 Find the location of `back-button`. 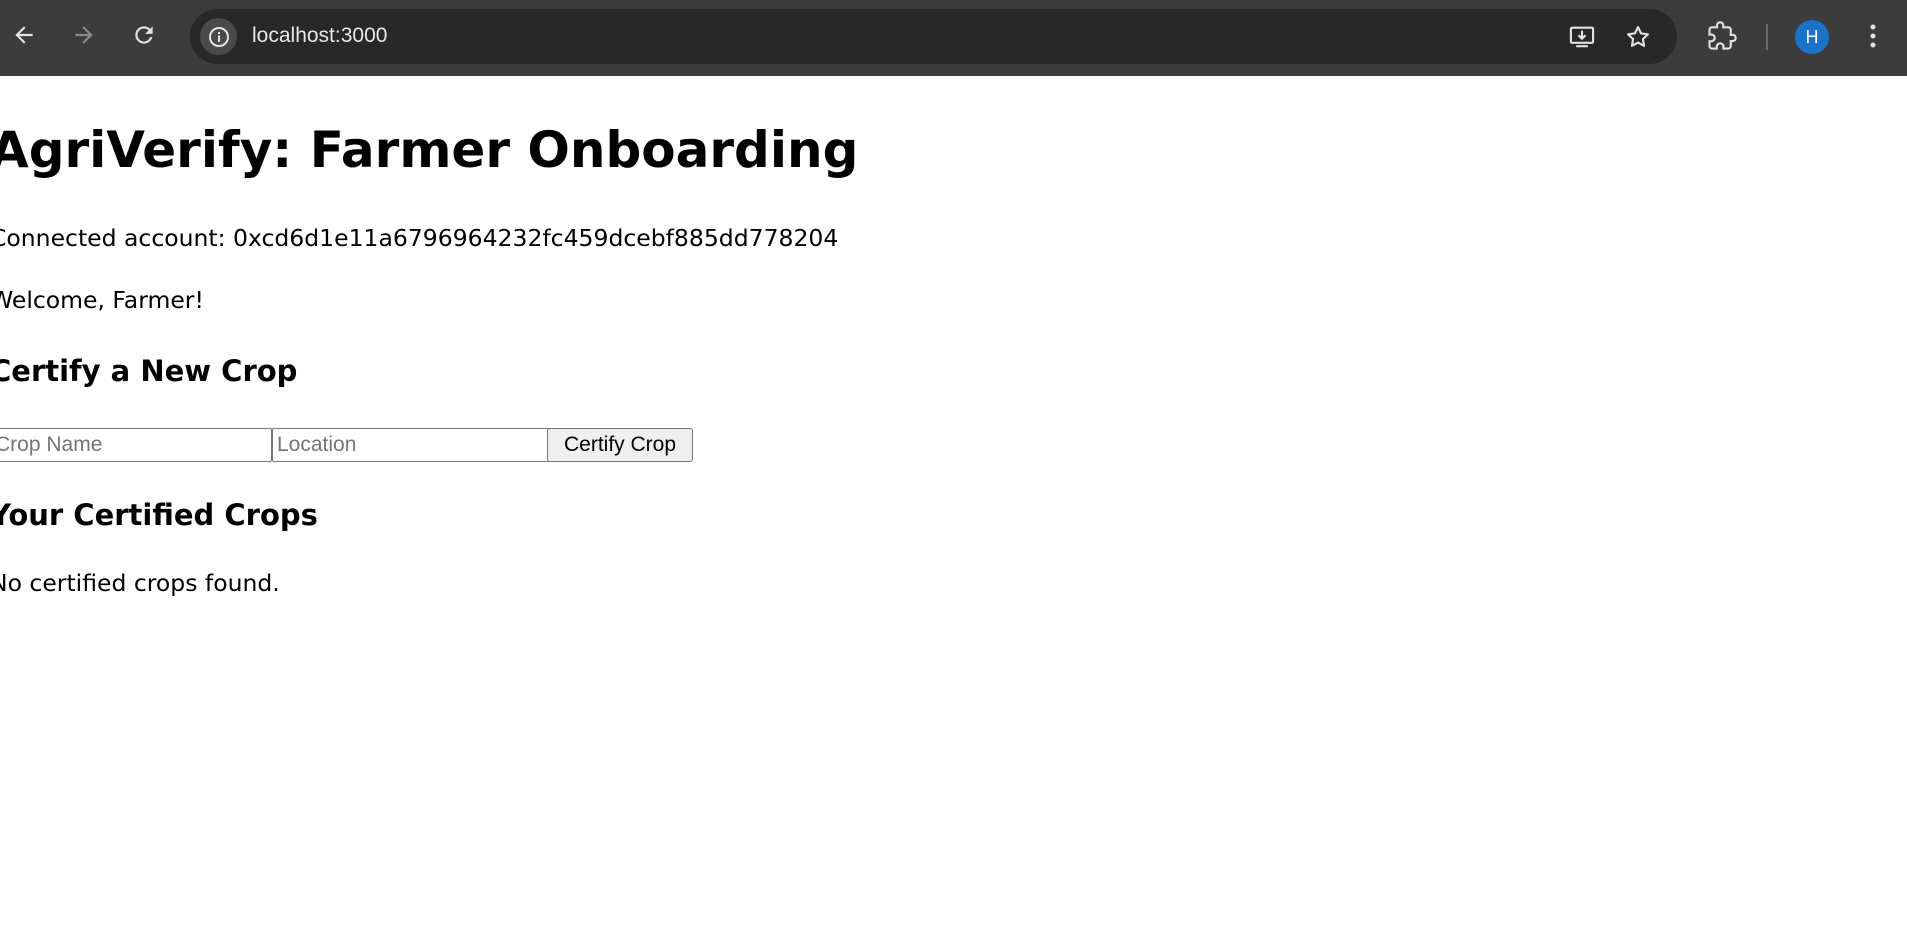

back-button is located at coordinates (24, 35).